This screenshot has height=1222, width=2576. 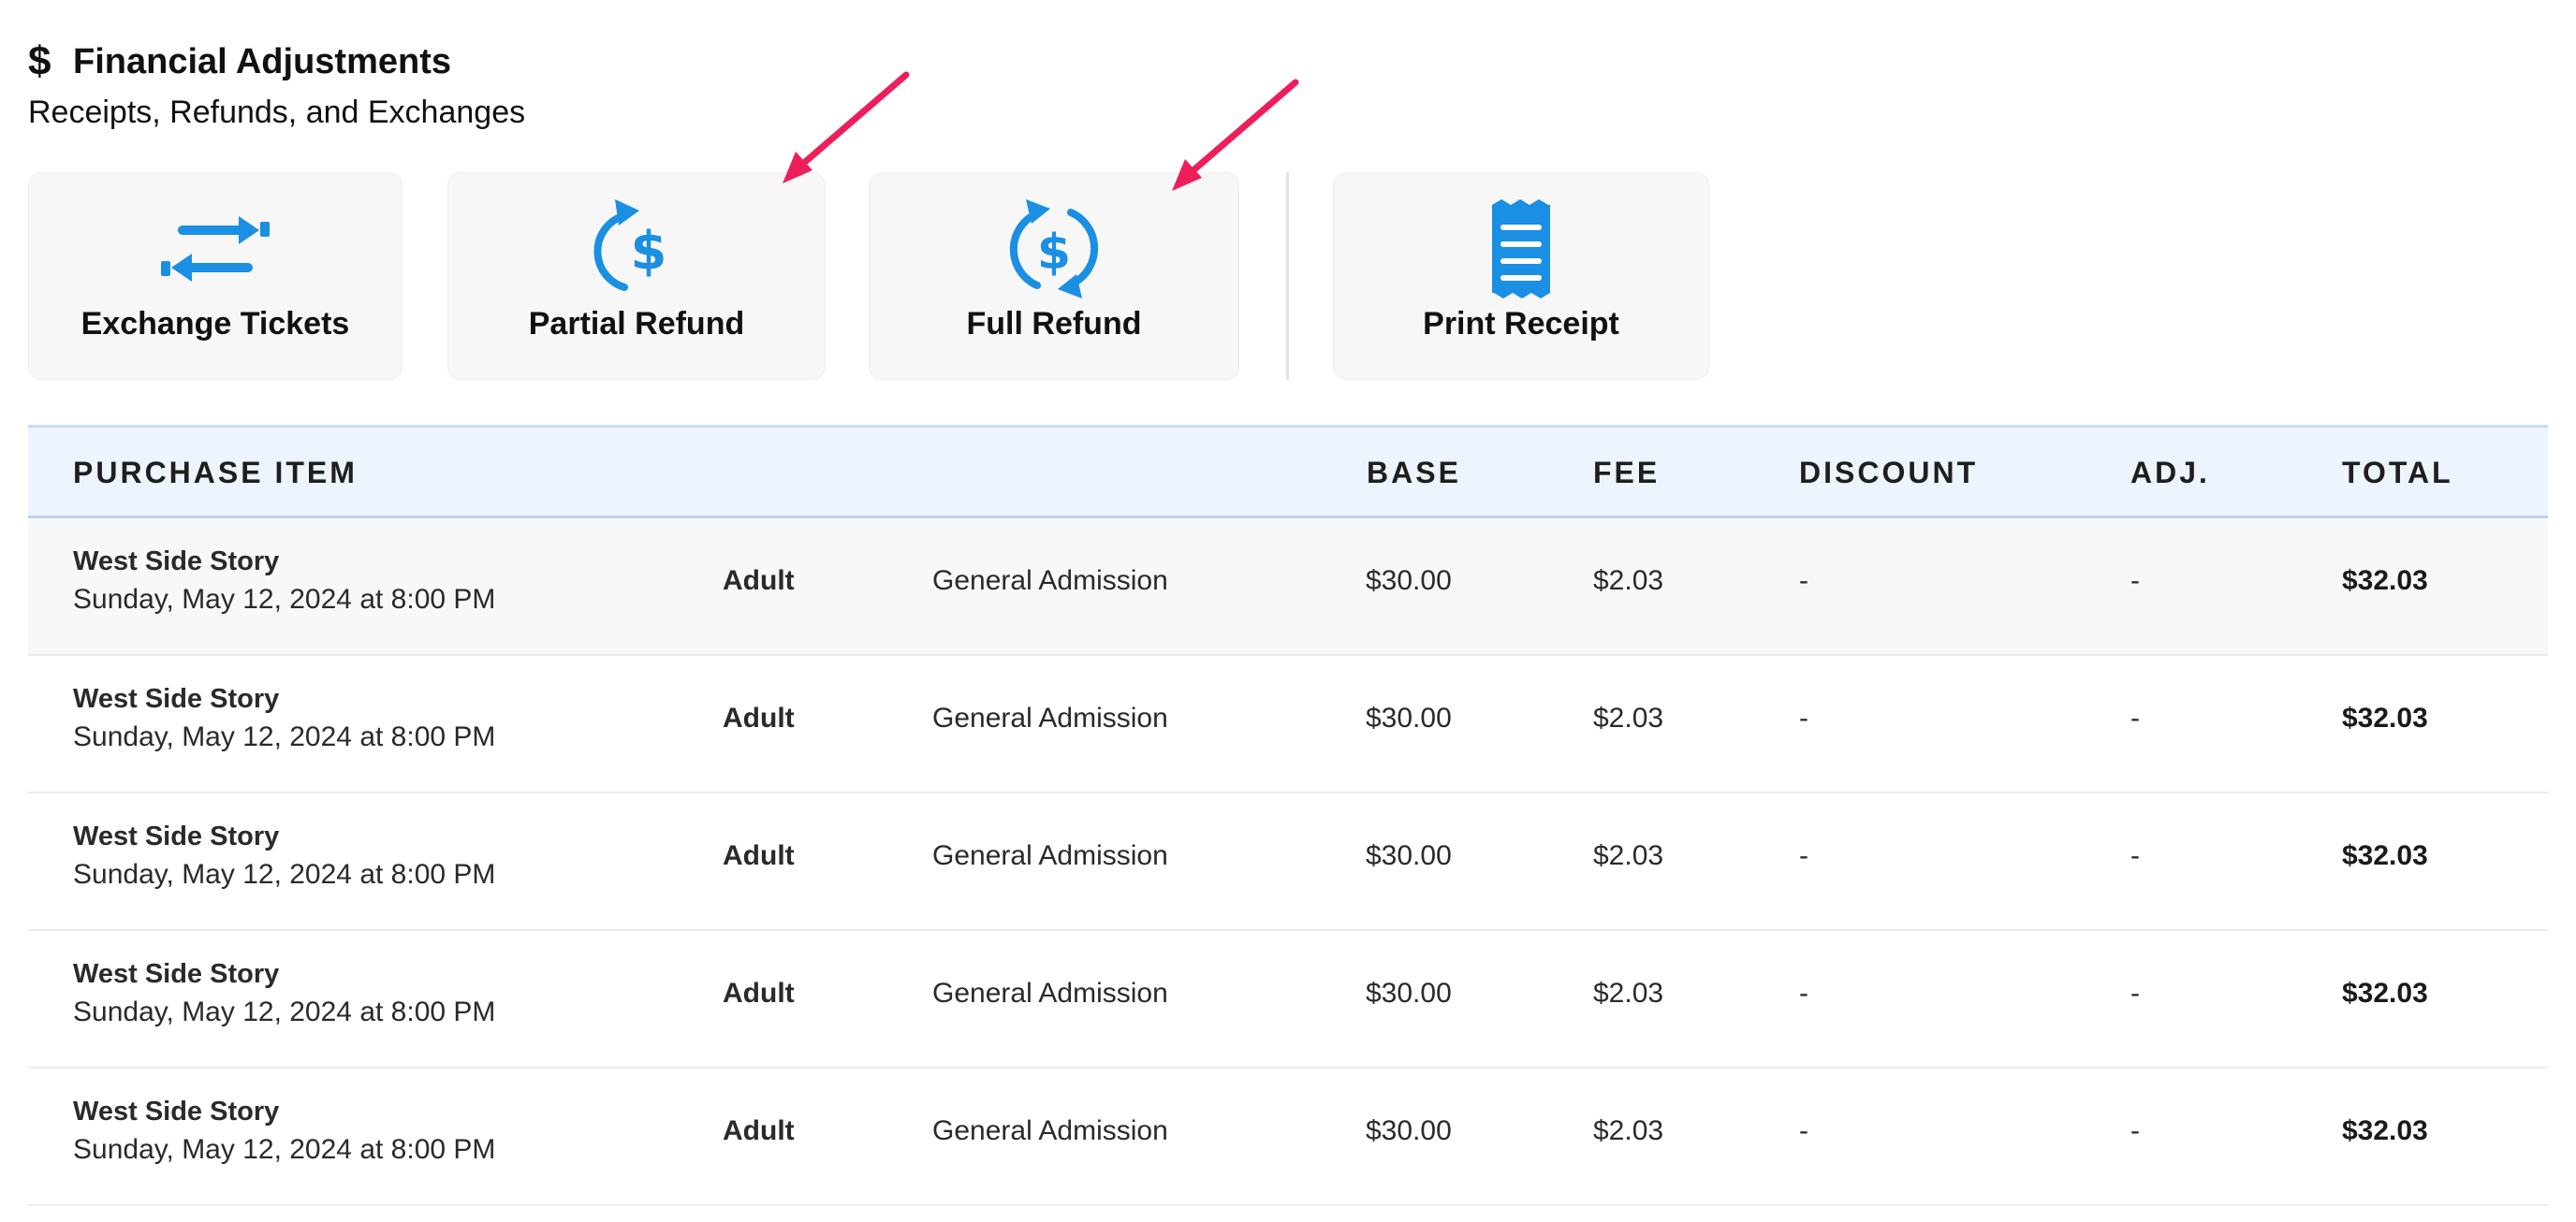 What do you see at coordinates (215, 472) in the screenshot?
I see `column-header-purchase-item: PURCHASE ITEM` at bounding box center [215, 472].